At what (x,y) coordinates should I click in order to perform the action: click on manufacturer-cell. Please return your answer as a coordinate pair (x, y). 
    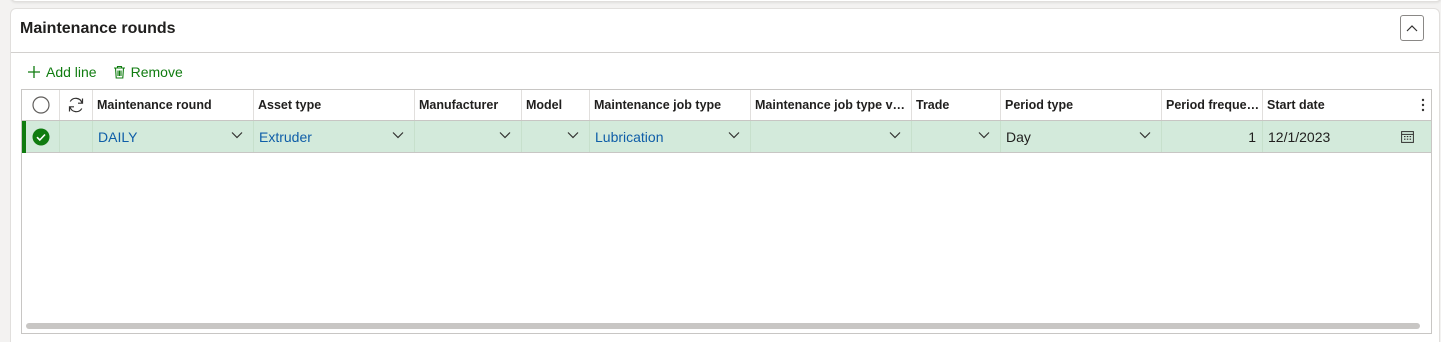
    Looking at the image, I should click on (468, 136).